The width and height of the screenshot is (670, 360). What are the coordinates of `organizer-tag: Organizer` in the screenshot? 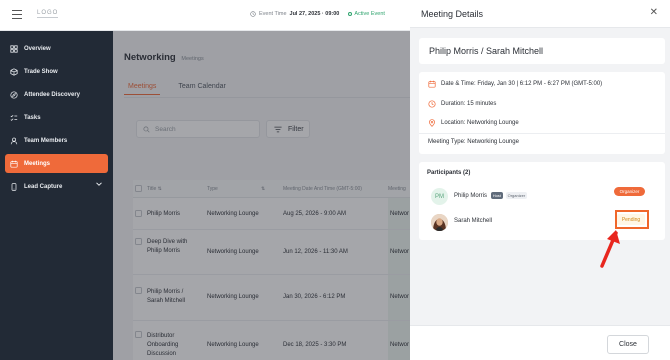 It's located at (516, 195).